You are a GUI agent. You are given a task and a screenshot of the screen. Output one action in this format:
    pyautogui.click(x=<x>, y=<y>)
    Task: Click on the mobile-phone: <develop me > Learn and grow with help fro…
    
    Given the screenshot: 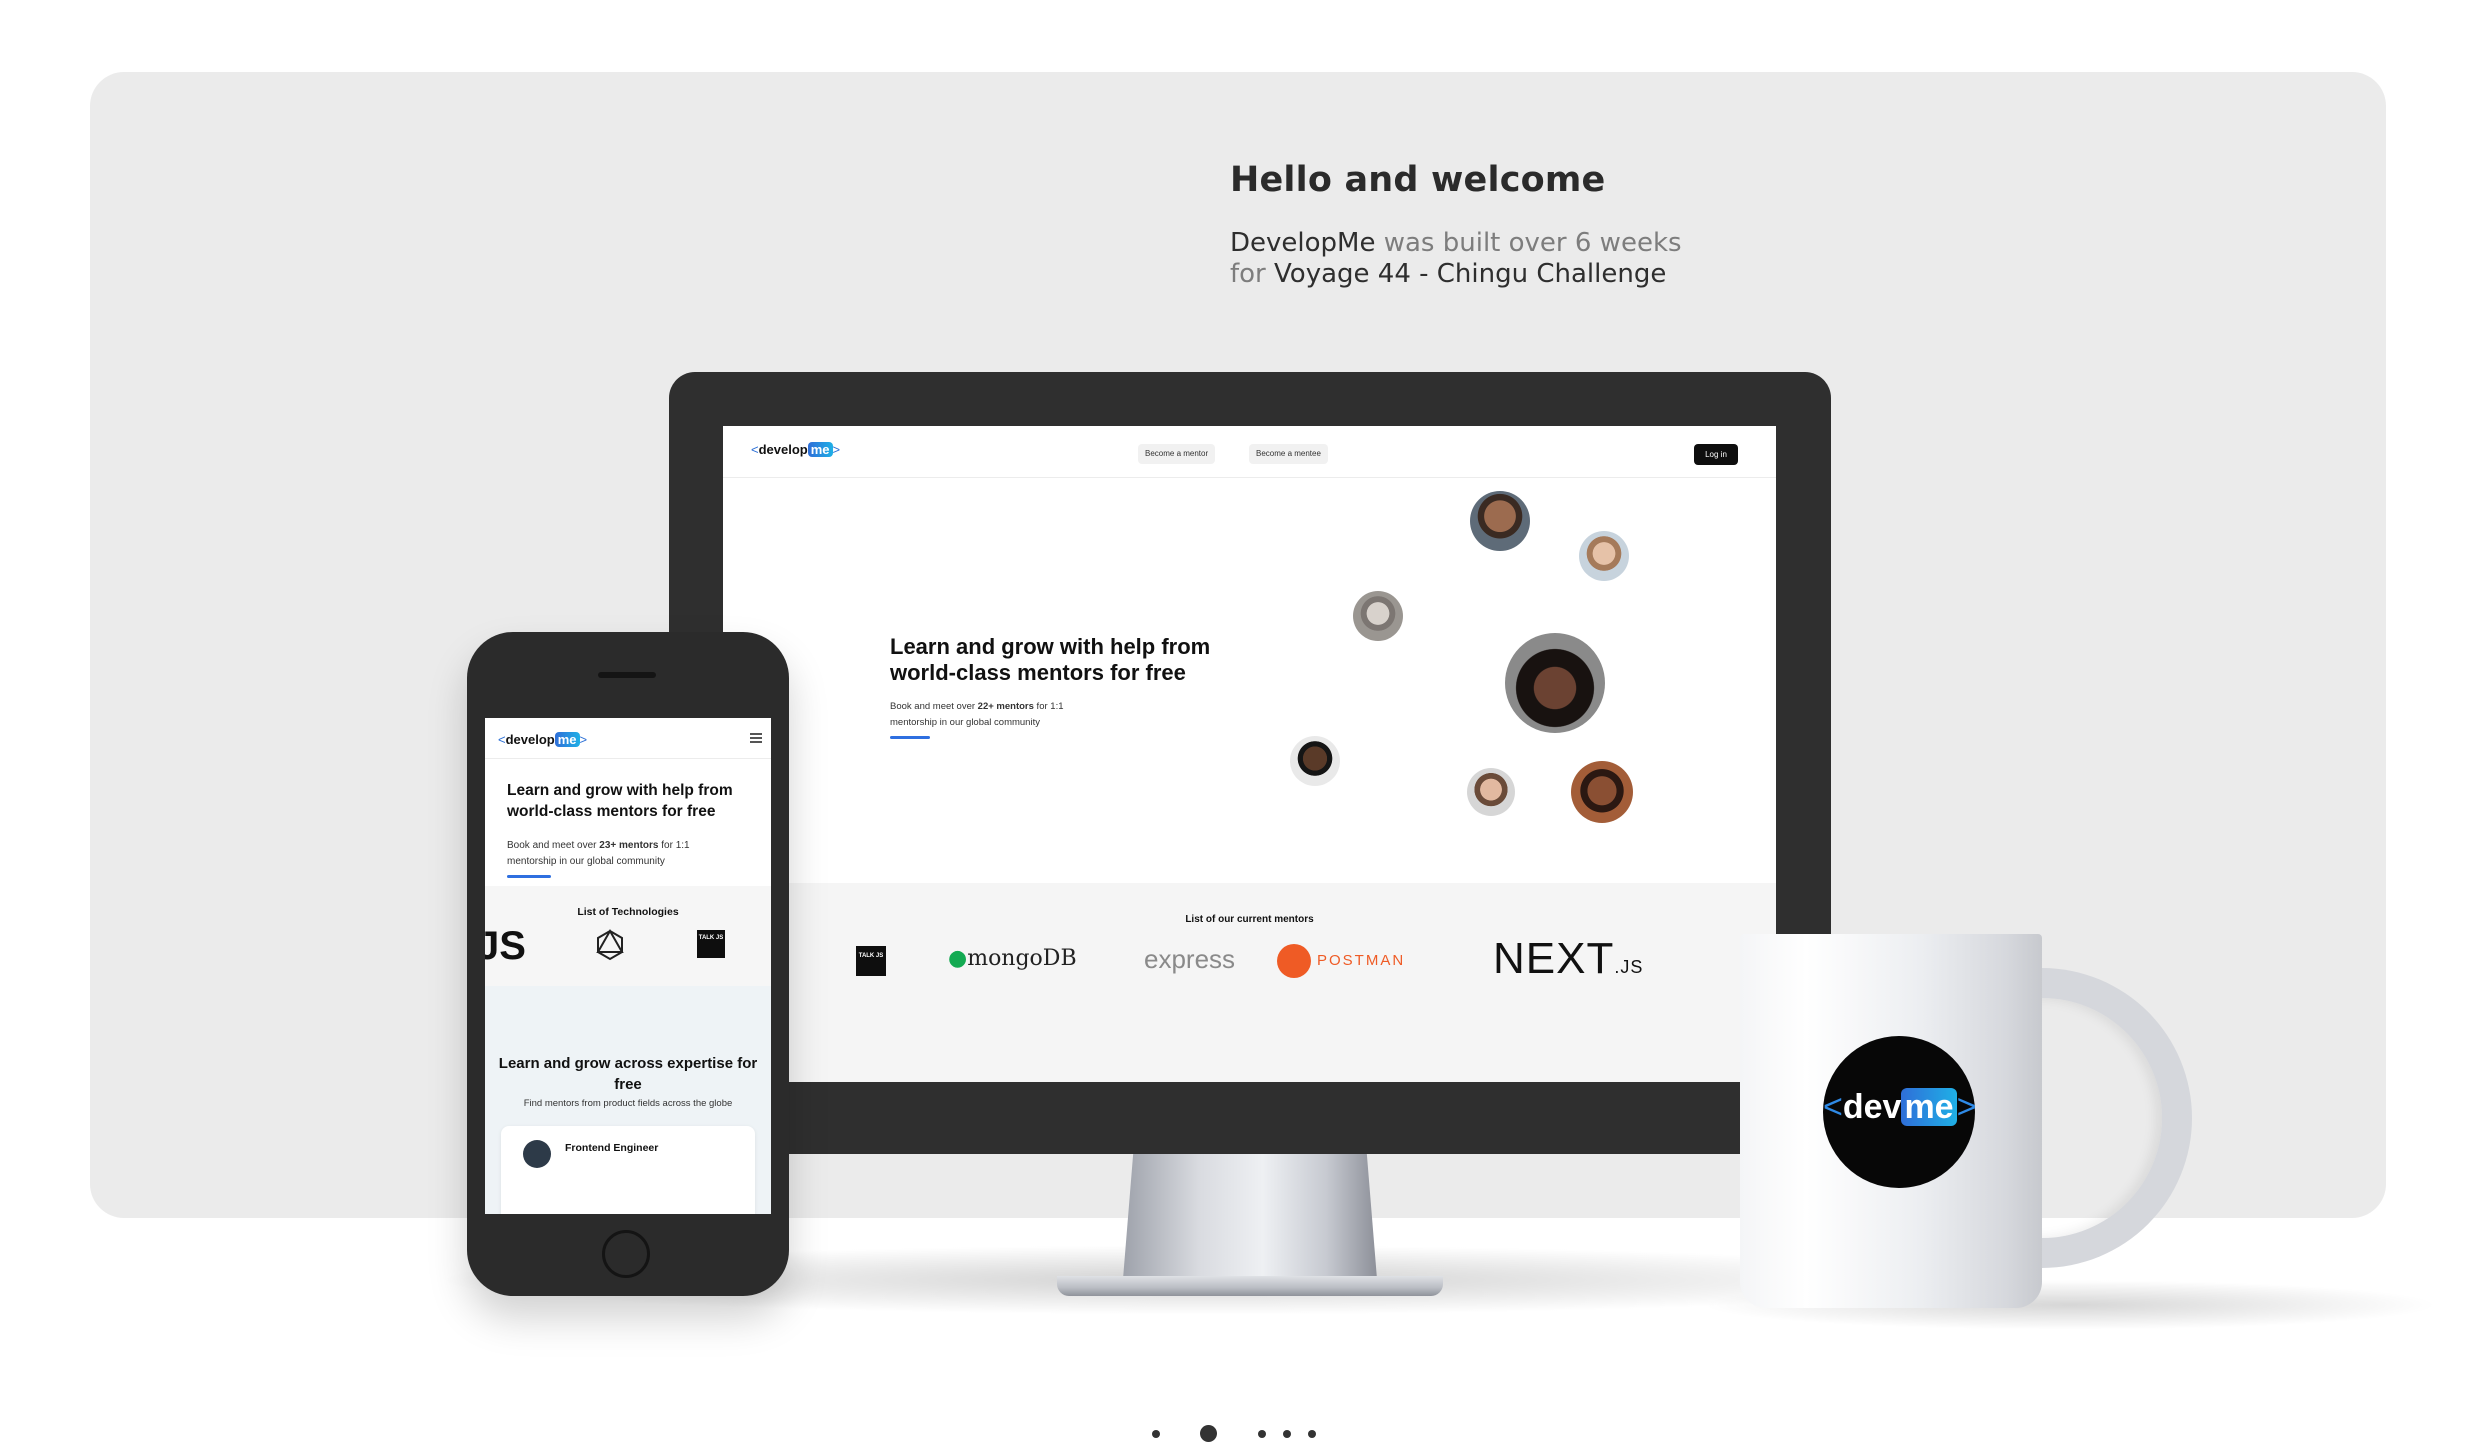 What is the action you would take?
    pyautogui.click(x=628, y=964)
    